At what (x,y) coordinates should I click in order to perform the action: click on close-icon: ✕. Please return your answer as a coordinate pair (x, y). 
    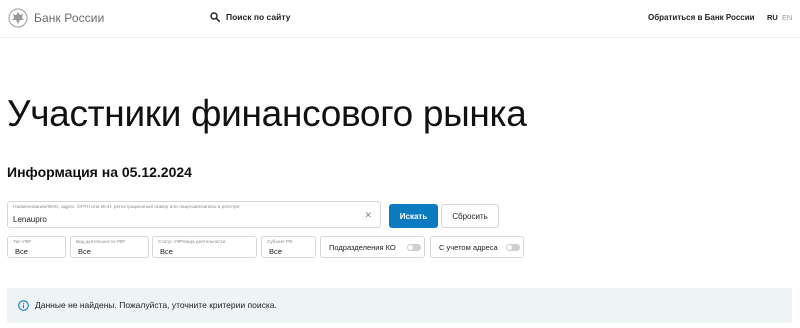
    Looking at the image, I should click on (368, 215).